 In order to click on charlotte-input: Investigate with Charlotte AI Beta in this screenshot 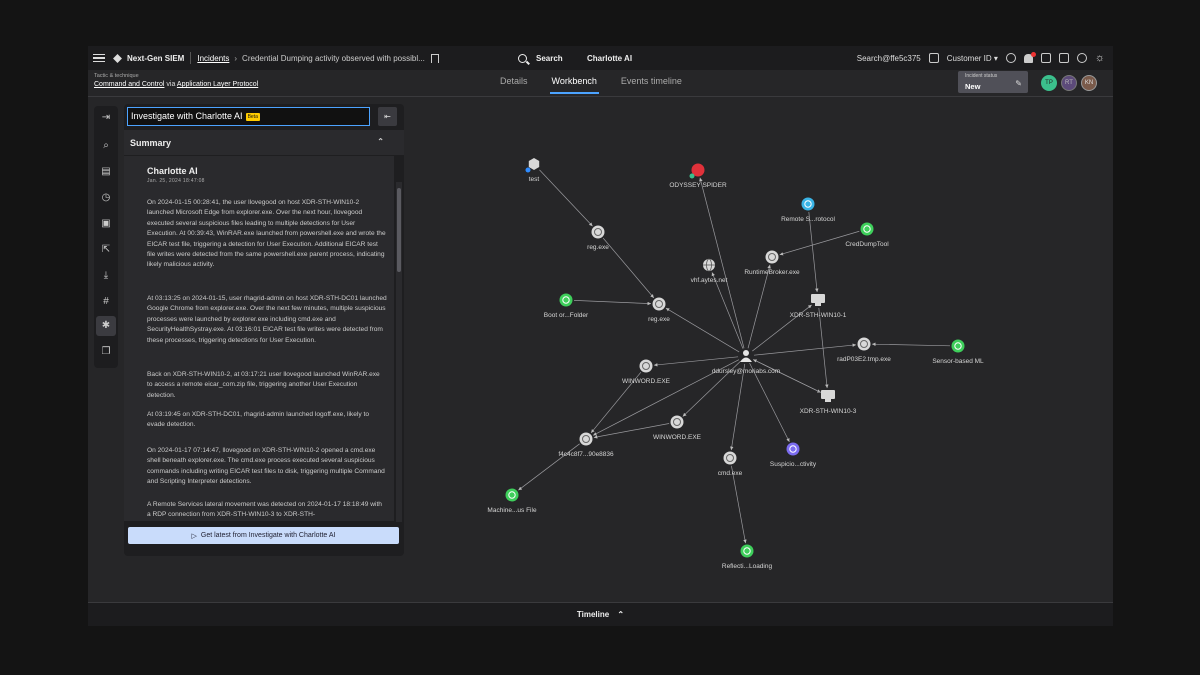, I will do `click(248, 116)`.